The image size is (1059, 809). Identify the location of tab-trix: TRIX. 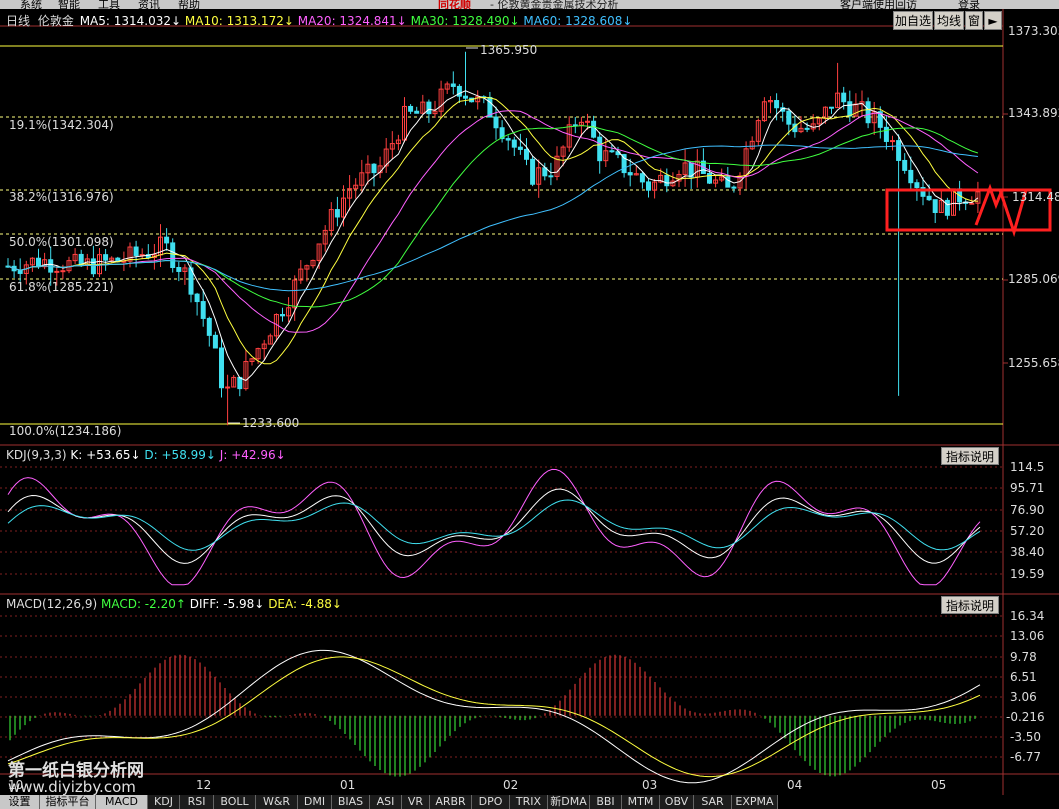
(529, 802).